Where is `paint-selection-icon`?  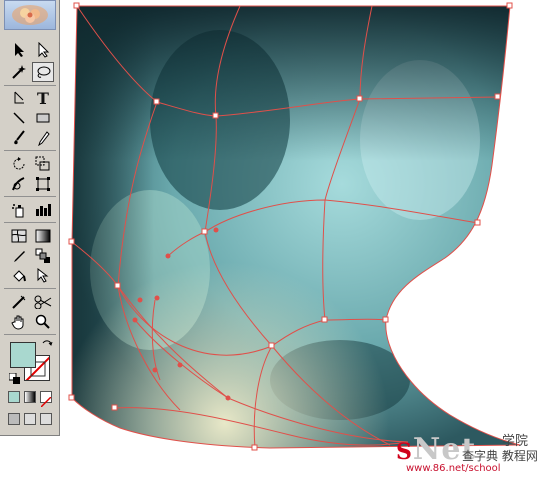 paint-selection-icon is located at coordinates (43, 275).